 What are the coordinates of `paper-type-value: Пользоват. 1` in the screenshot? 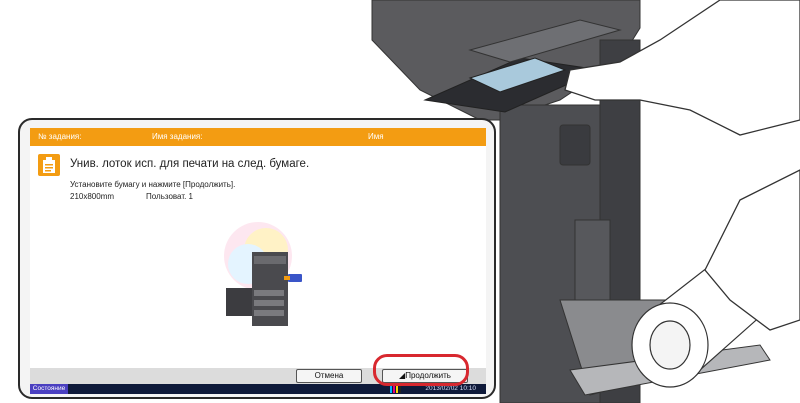 It's located at (169, 196).